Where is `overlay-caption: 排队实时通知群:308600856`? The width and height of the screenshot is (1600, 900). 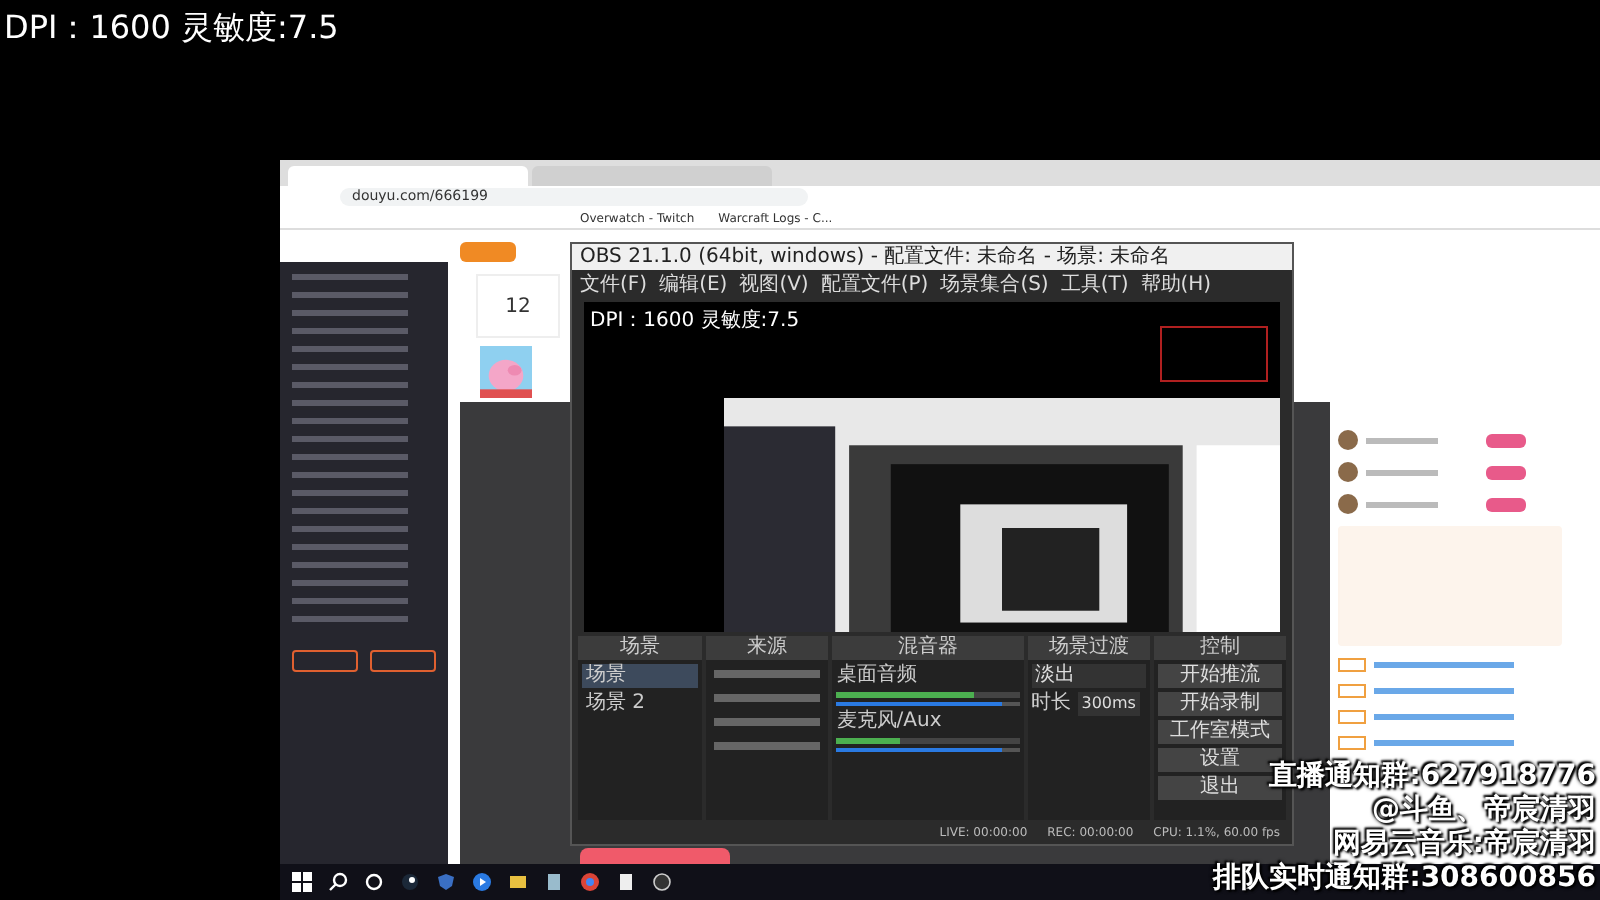
overlay-caption: 排队实时通知群:308600856 is located at coordinates (1404, 879).